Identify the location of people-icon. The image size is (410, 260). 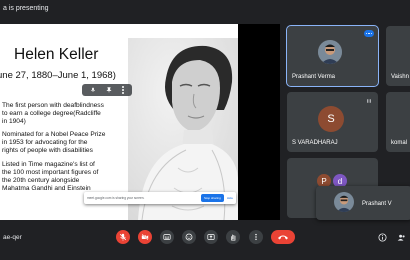
(401, 237).